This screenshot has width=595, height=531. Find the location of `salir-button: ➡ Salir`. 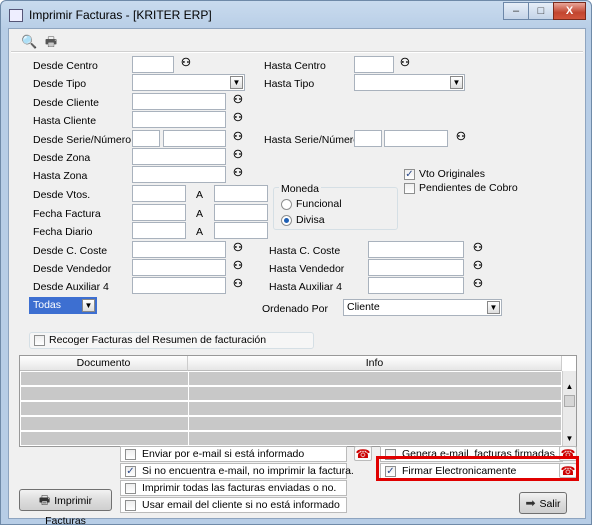

salir-button: ➡ Salir is located at coordinates (543, 503).